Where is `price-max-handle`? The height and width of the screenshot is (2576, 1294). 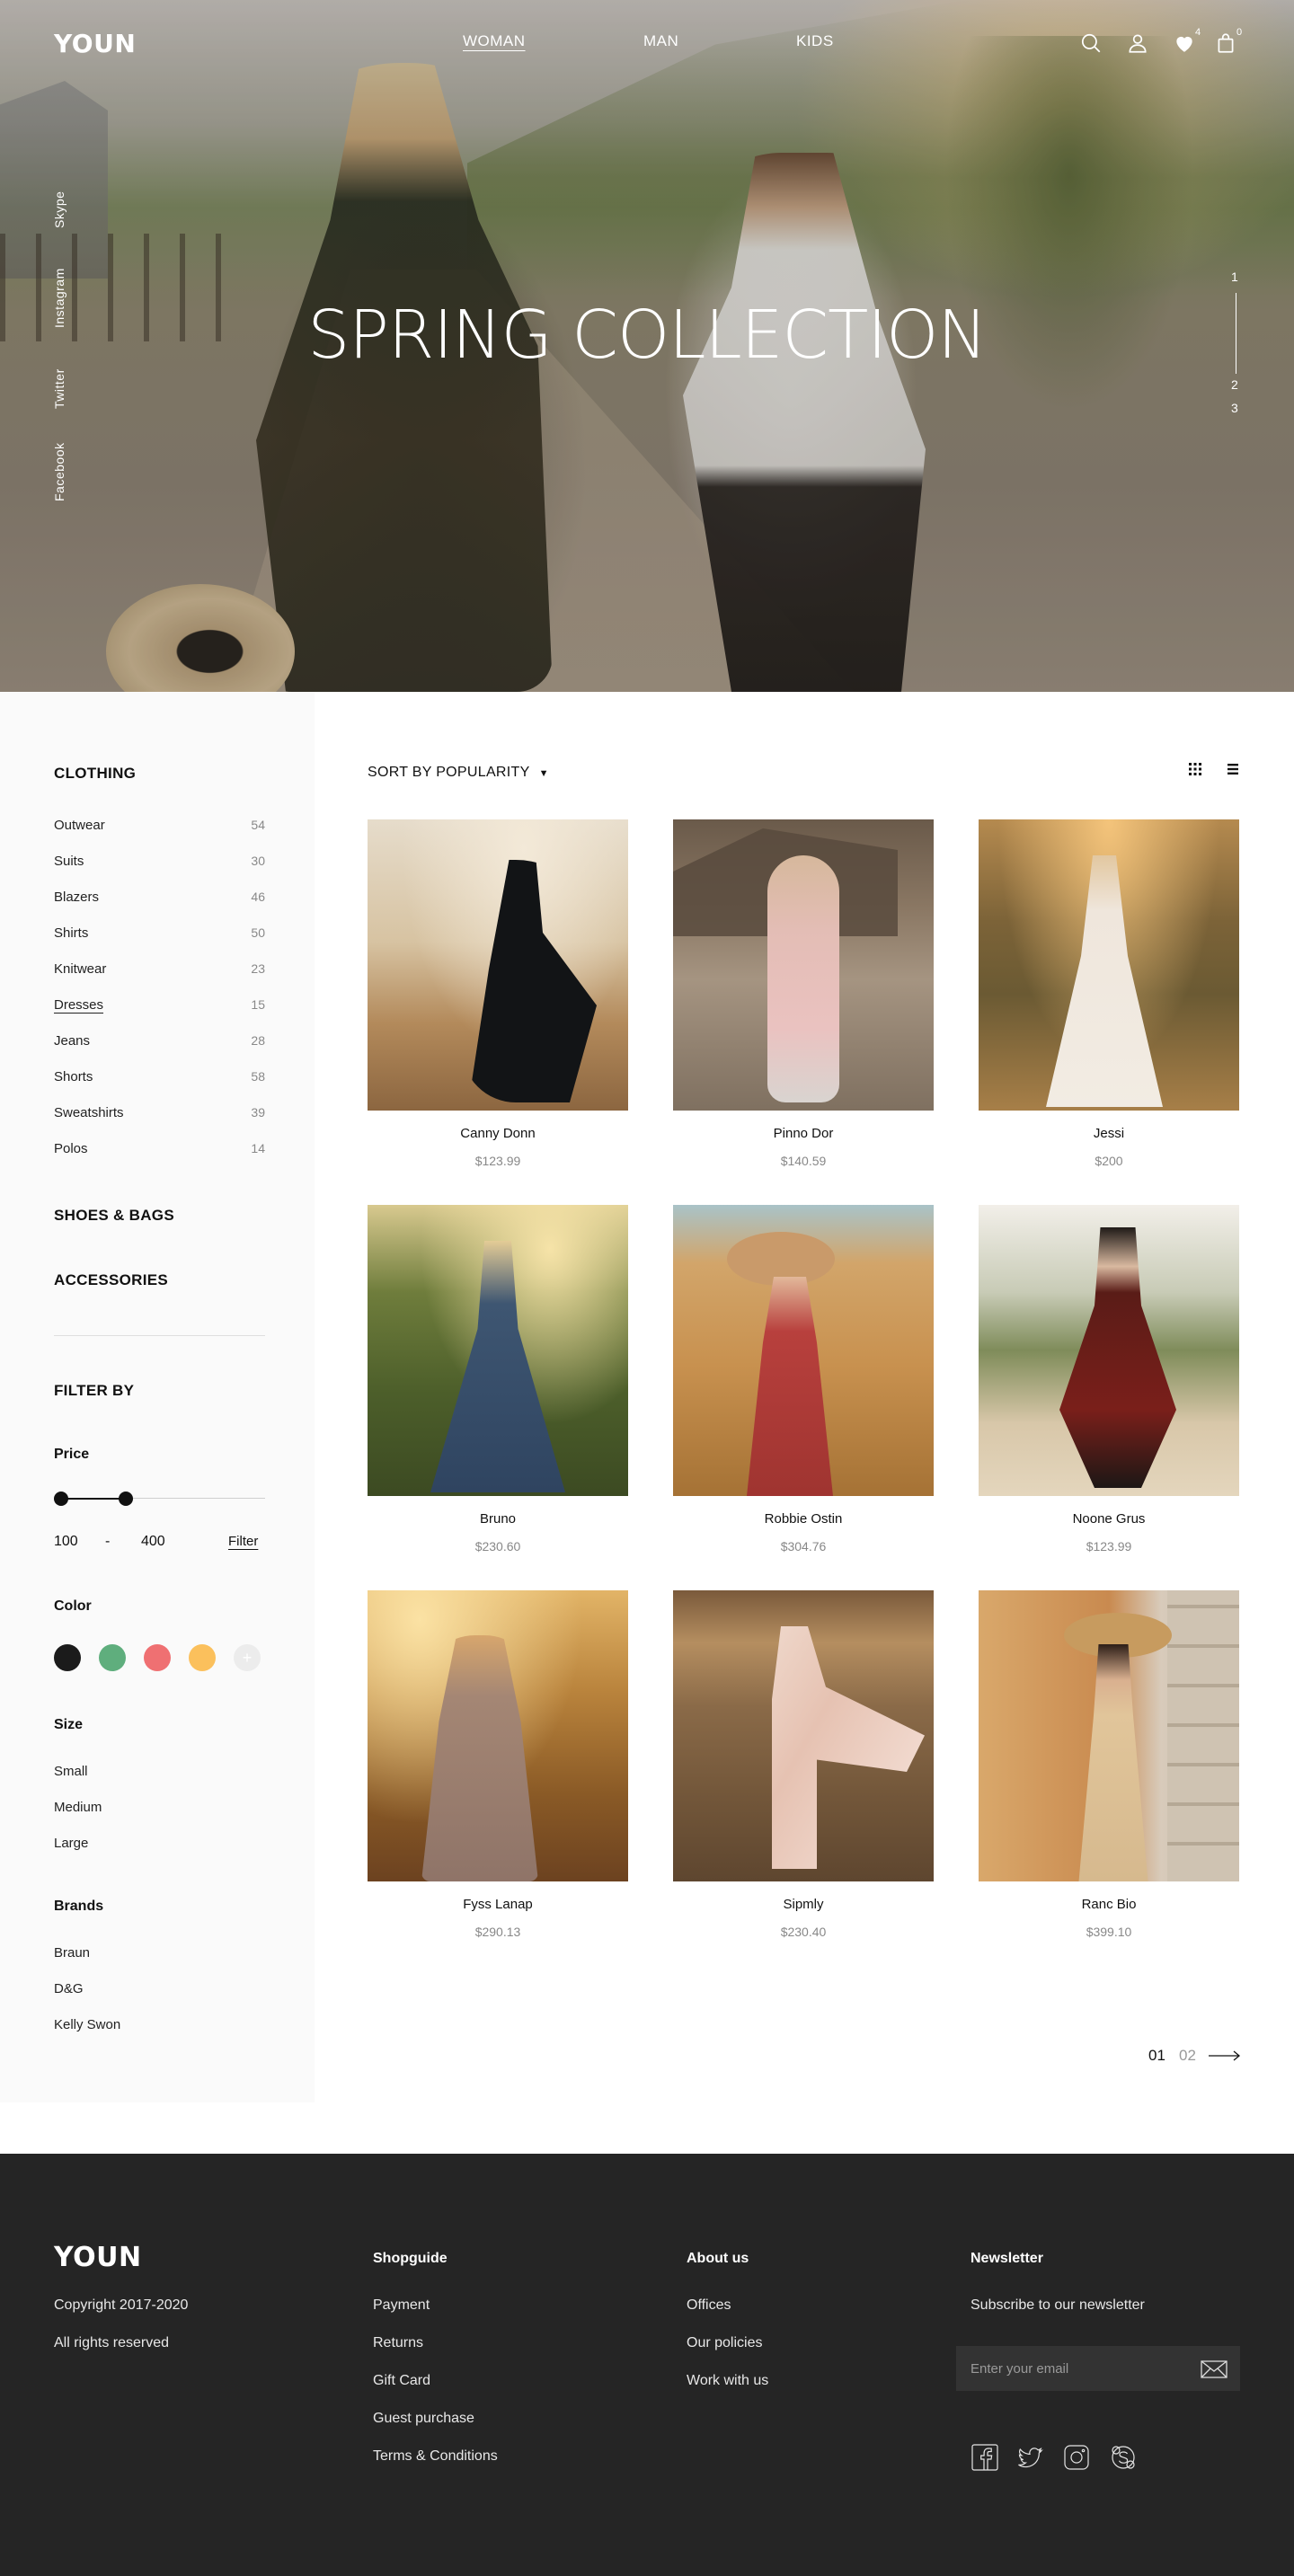 price-max-handle is located at coordinates (126, 1499).